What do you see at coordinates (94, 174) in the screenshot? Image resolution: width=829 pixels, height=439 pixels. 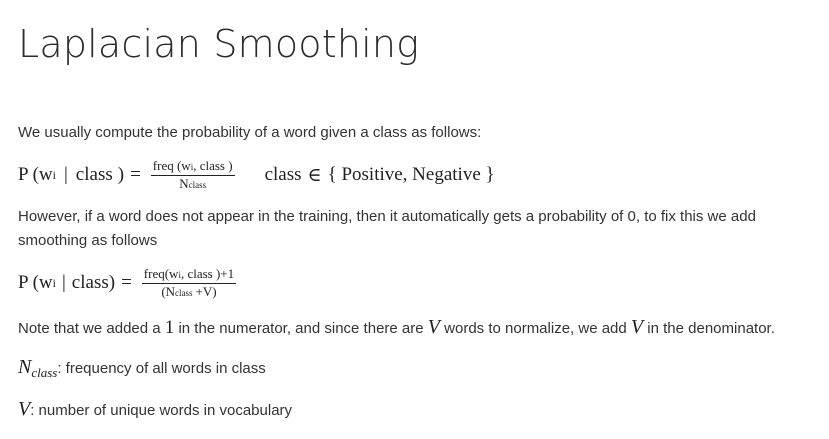 I see `eq1-class: class` at bounding box center [94, 174].